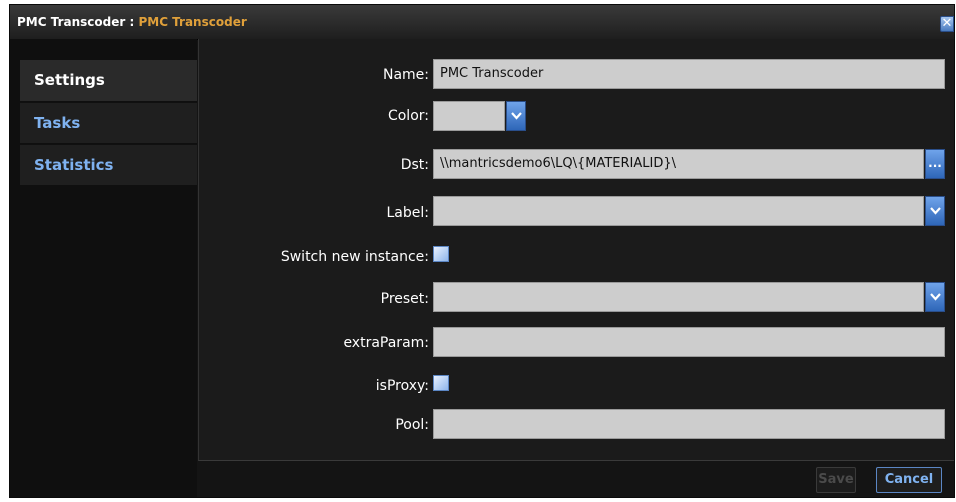 This screenshot has width=956, height=502. Describe the element at coordinates (441, 254) in the screenshot. I see `switch-new-instance-checkbox` at that location.